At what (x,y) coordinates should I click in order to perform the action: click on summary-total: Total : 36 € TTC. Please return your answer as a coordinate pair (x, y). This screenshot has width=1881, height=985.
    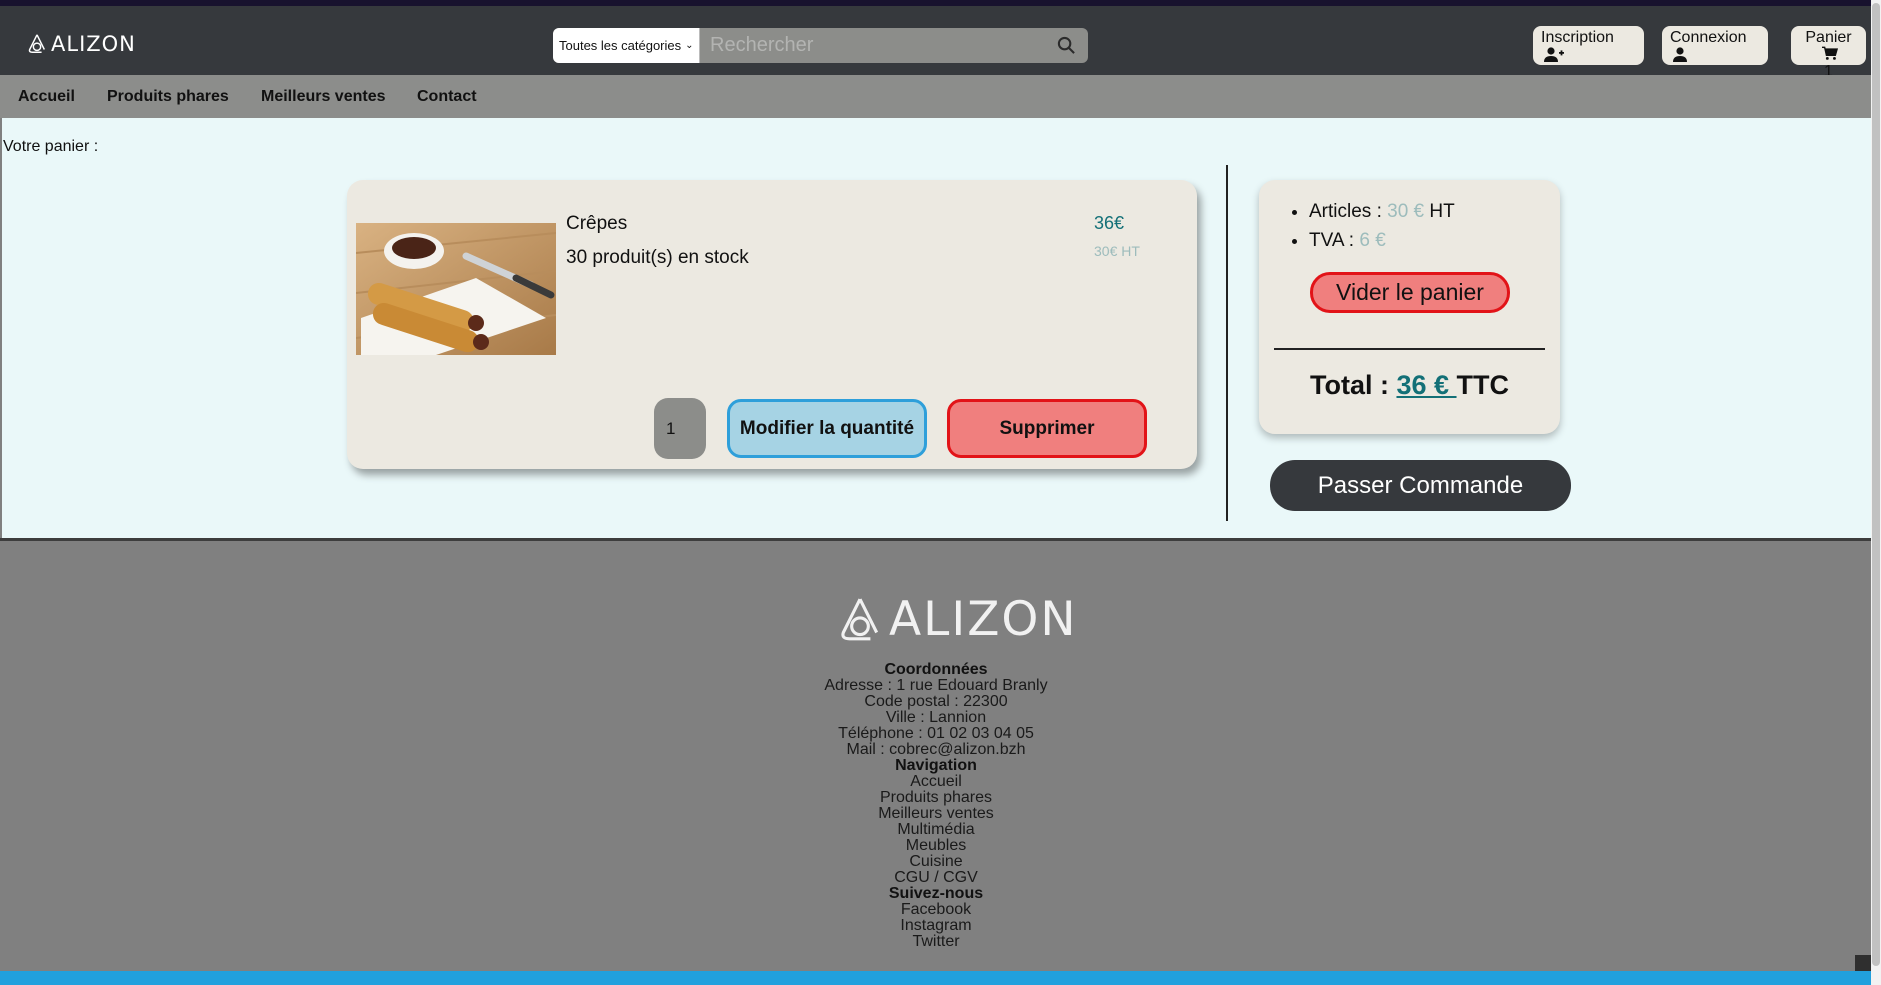
    Looking at the image, I should click on (1409, 385).